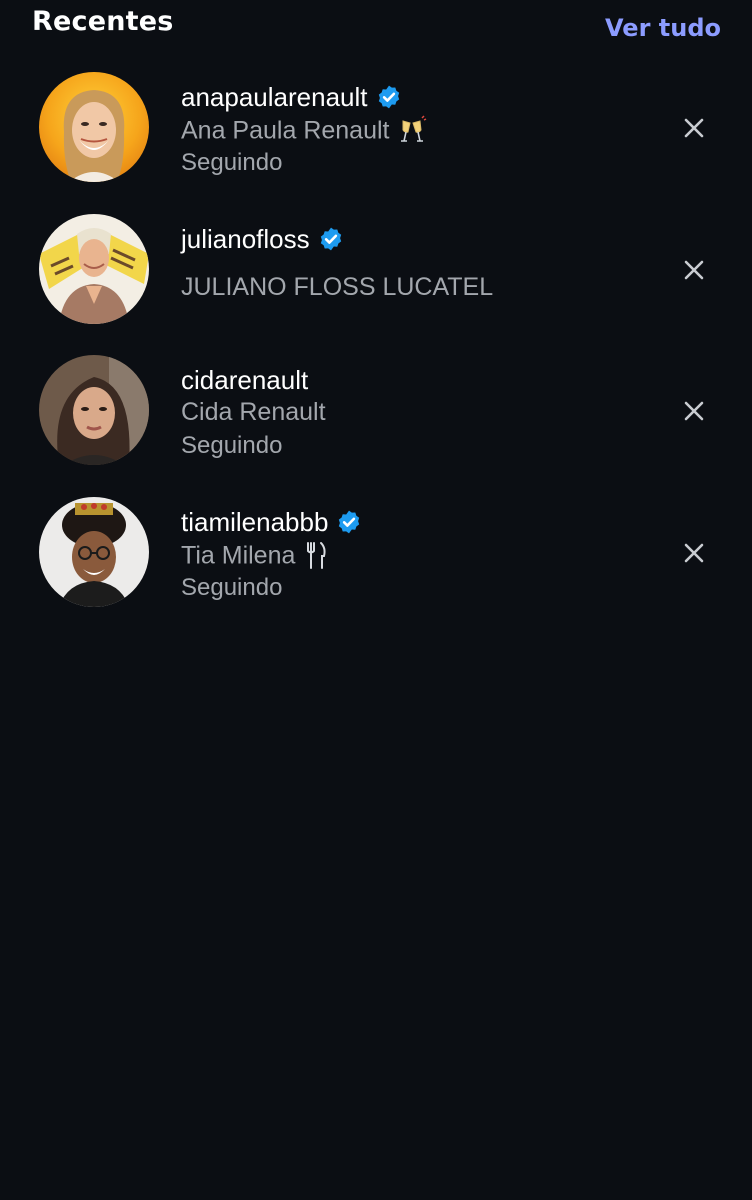  I want to click on username: anapaularenault, so click(291, 96).